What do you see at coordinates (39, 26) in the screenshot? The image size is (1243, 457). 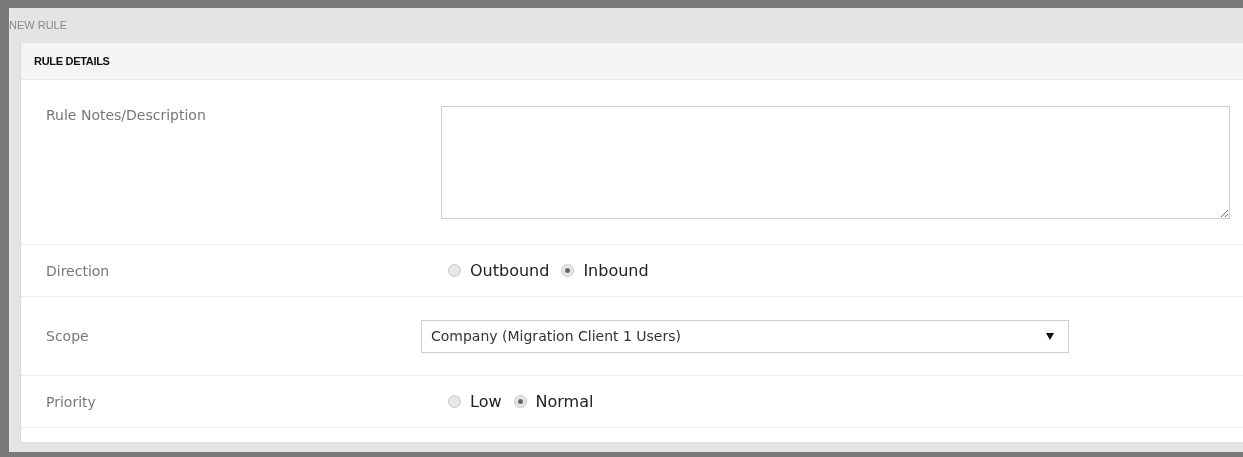 I see `window-title: NEW RULE` at bounding box center [39, 26].